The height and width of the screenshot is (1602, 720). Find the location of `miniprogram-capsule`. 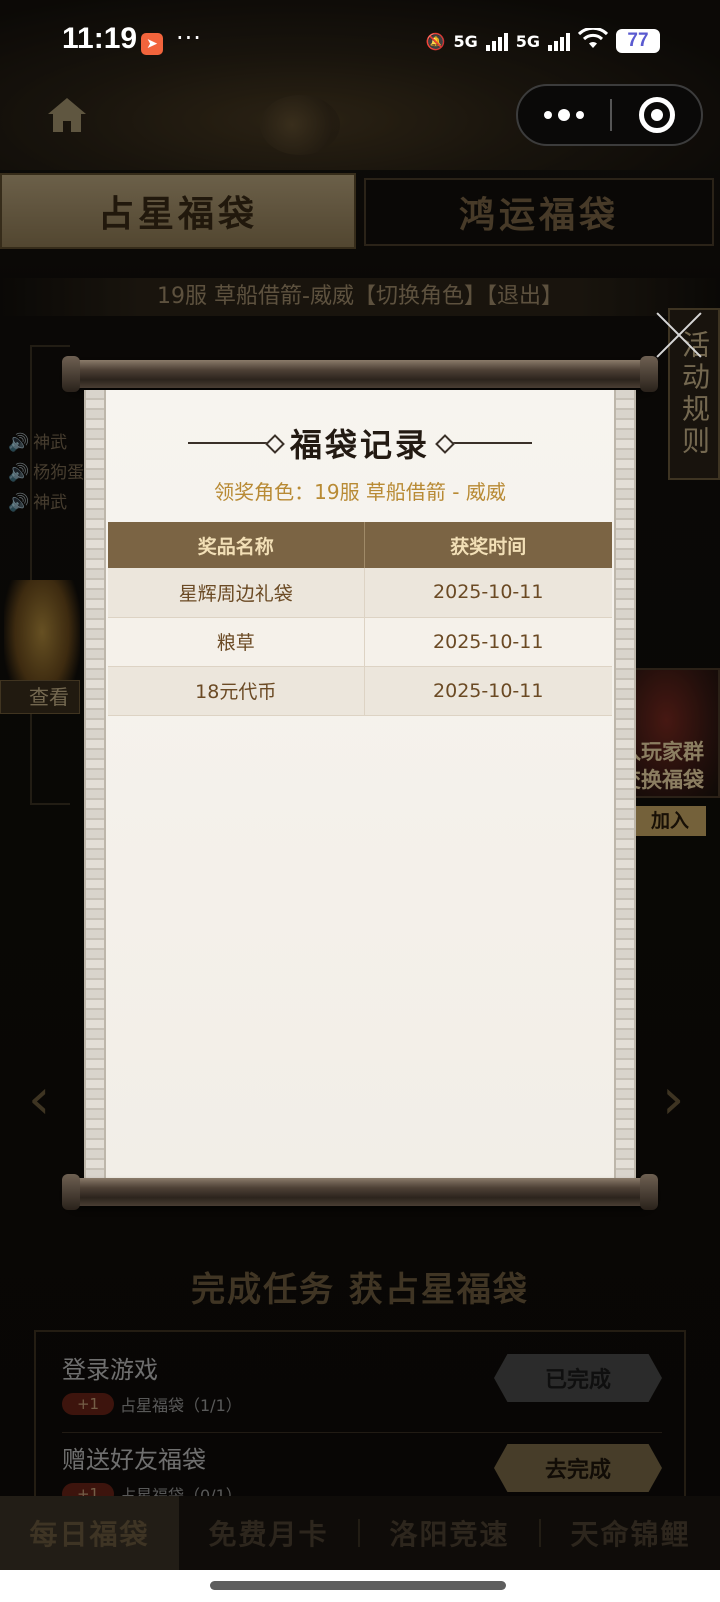

miniprogram-capsule is located at coordinates (609, 115).